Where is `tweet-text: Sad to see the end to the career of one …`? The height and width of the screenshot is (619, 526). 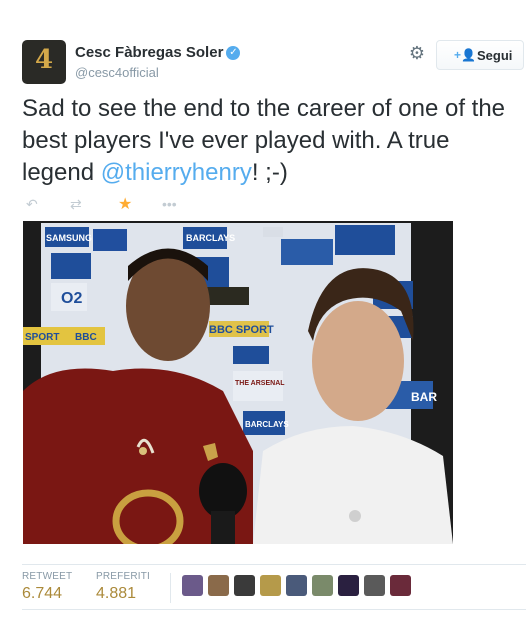 tweet-text: Sad to see the end to the career of one … is located at coordinates (267, 141).